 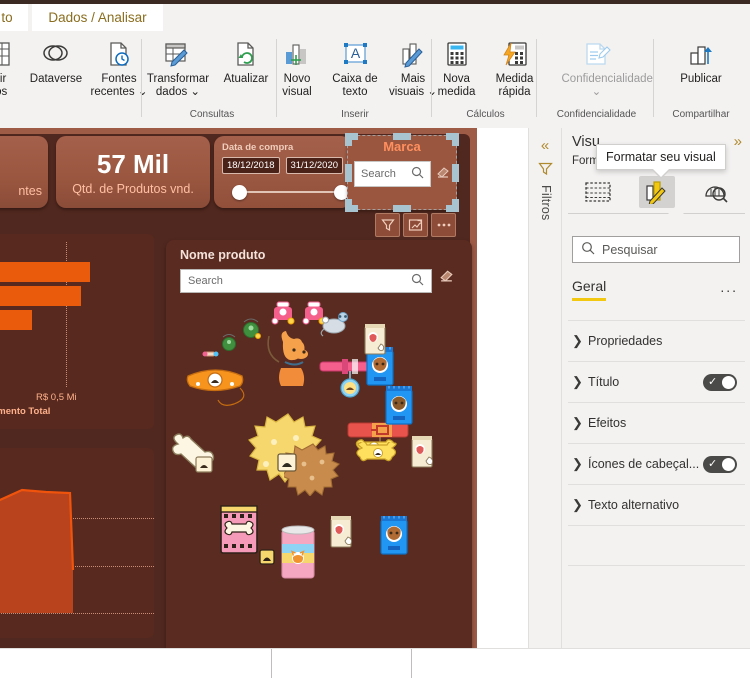 I want to click on slicer-marca: Marca Search, so click(x=402, y=172).